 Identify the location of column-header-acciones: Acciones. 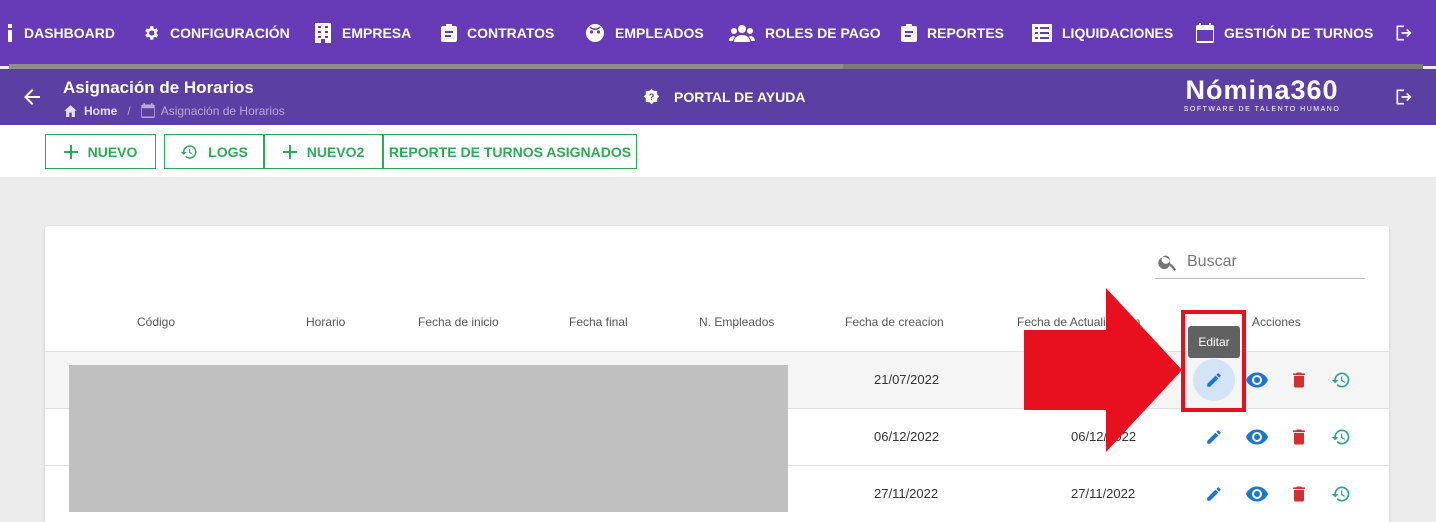
(1276, 322).